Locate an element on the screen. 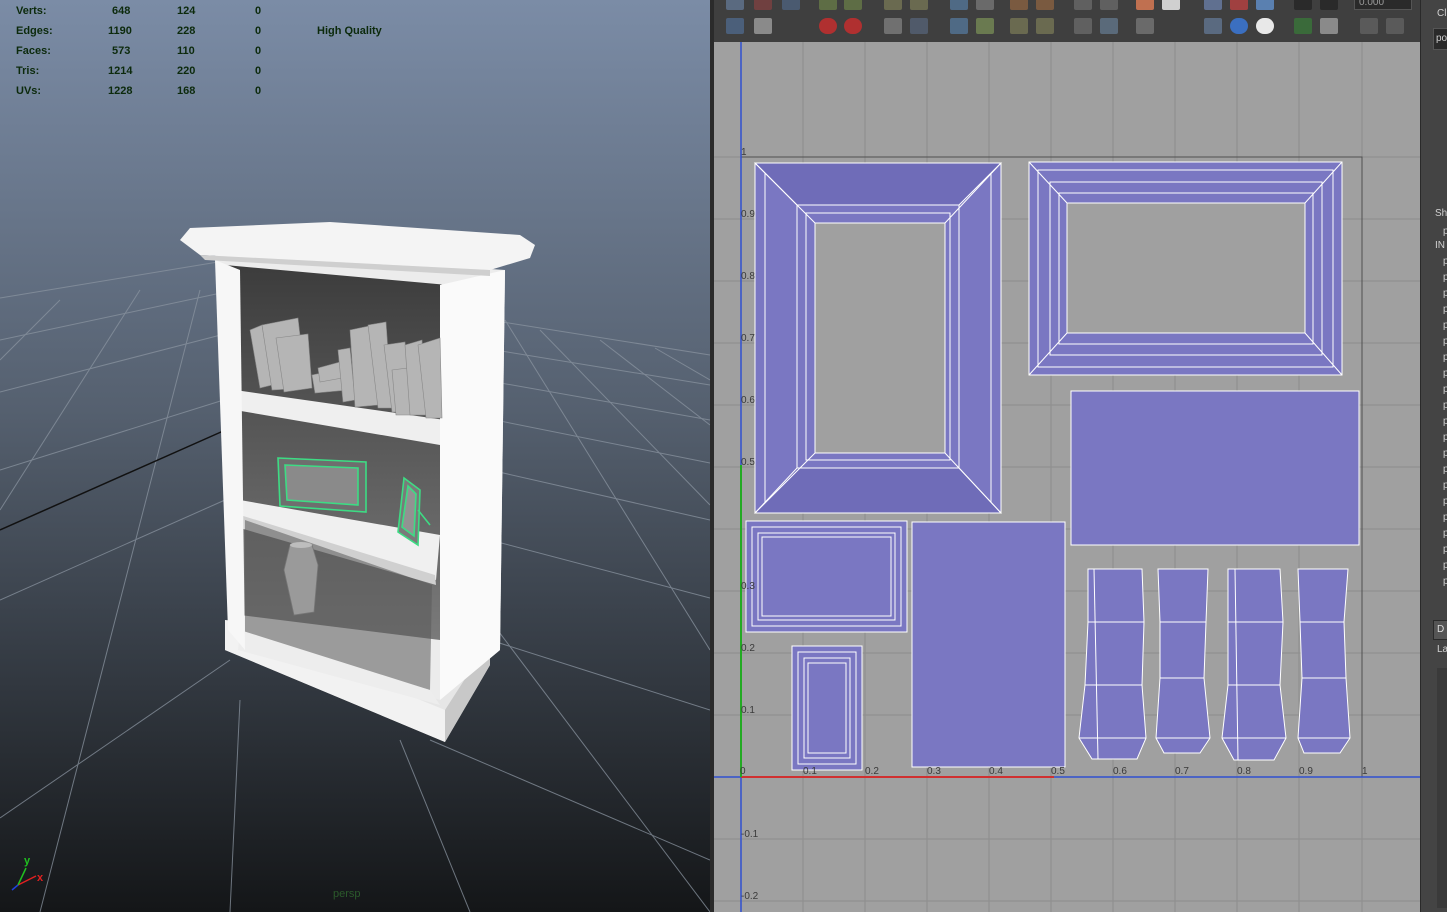 The width and height of the screenshot is (1447, 912). uv-snap-icon is located at coordinates (919, 26).